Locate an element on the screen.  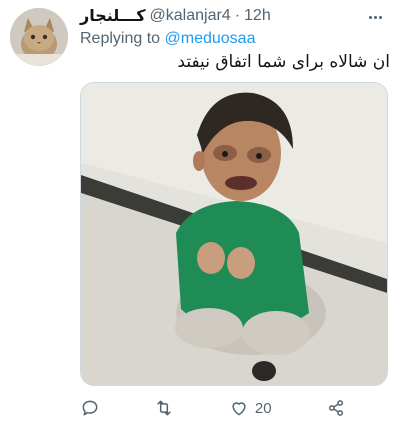
user-handle: @kalanjar4 is located at coordinates (190, 16).